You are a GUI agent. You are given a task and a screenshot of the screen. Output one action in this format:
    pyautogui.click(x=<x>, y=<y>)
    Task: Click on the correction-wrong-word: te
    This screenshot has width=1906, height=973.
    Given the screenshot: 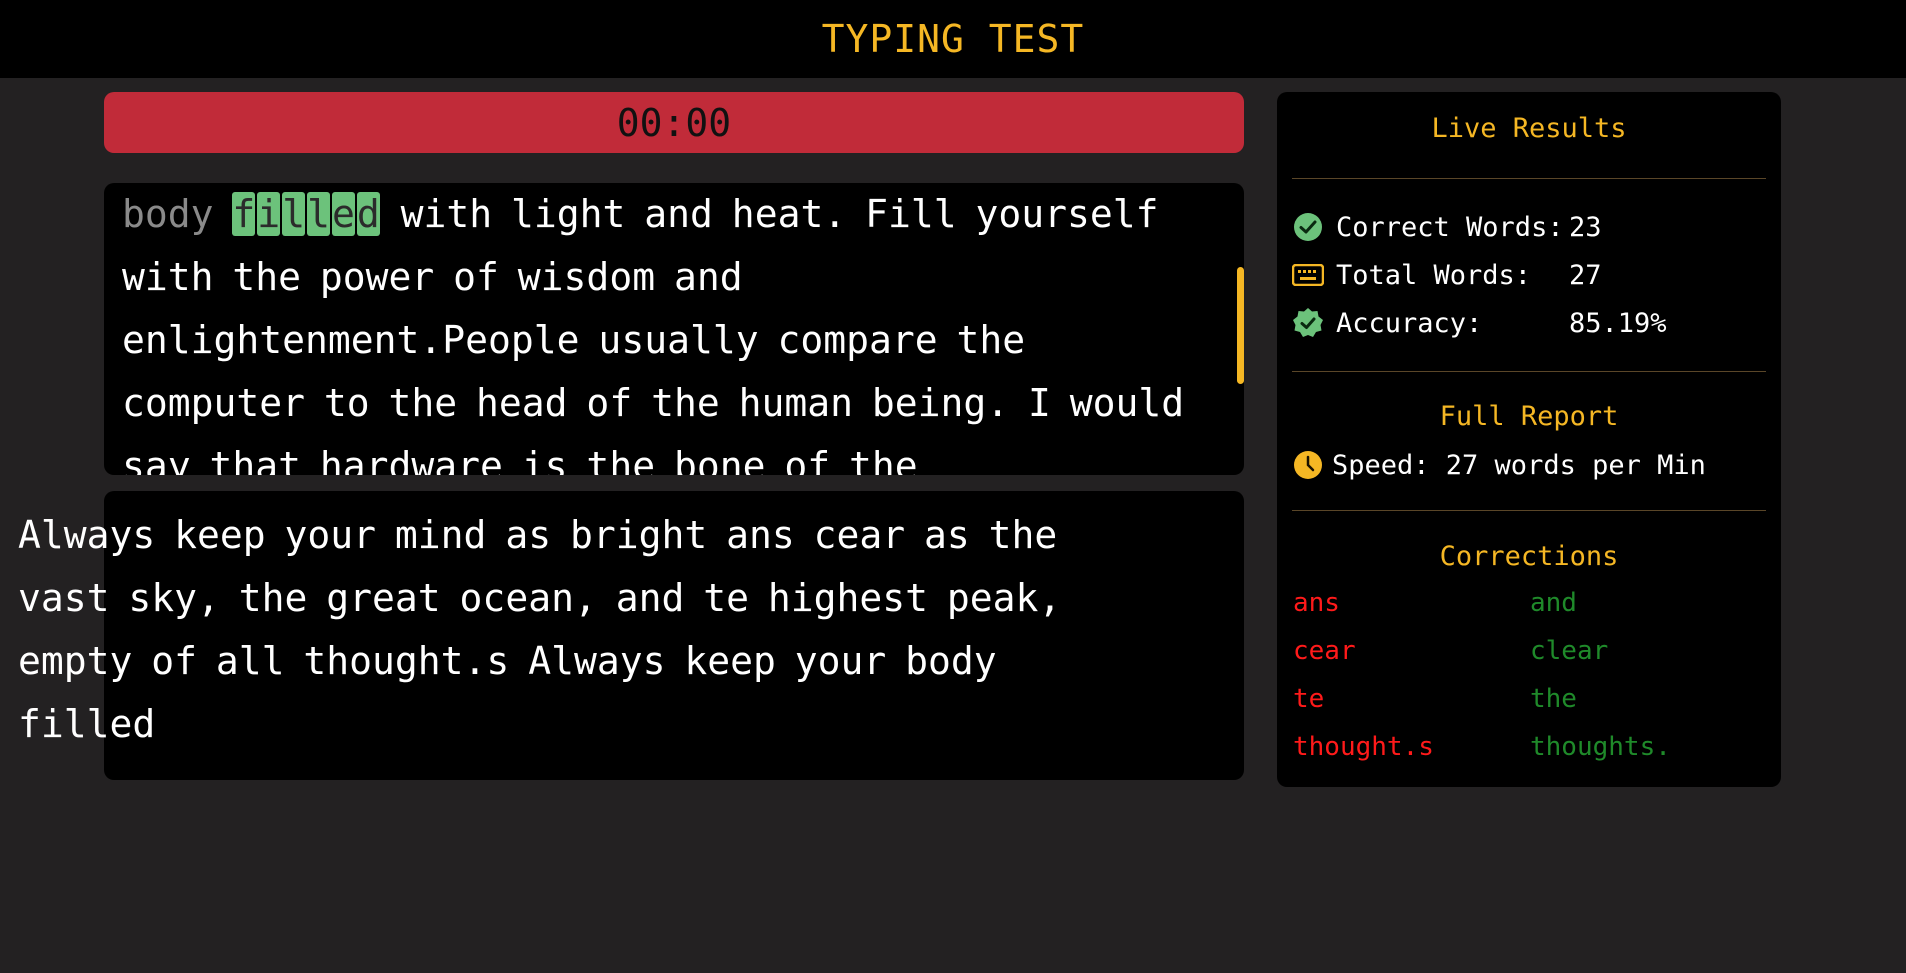 What is the action you would take?
    pyautogui.click(x=1309, y=699)
    